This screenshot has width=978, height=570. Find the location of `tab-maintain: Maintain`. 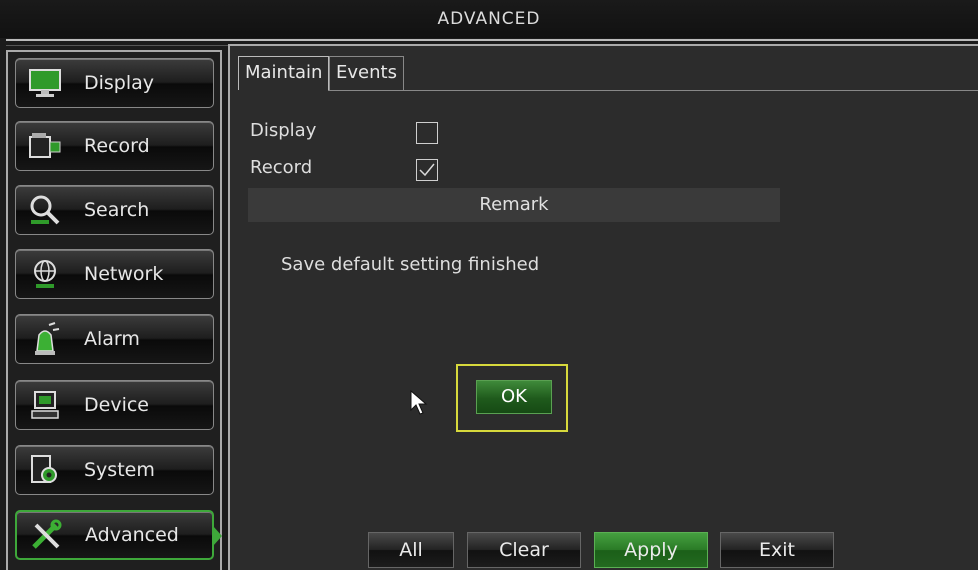

tab-maintain: Maintain is located at coordinates (284, 73).